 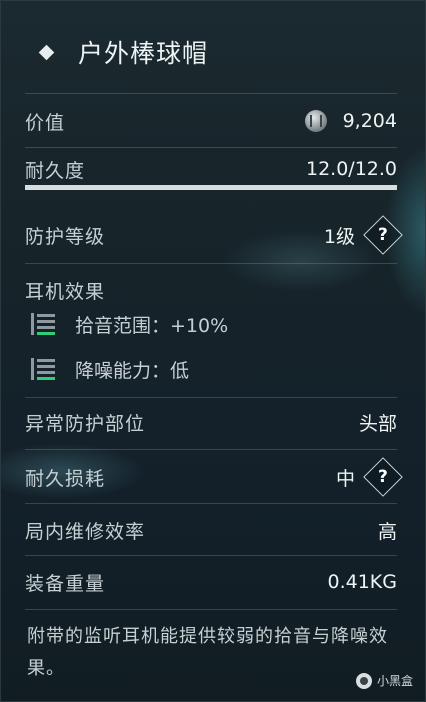 What do you see at coordinates (211, 169) in the screenshot?
I see `durability-row: 耐久度 12.0/12.0` at bounding box center [211, 169].